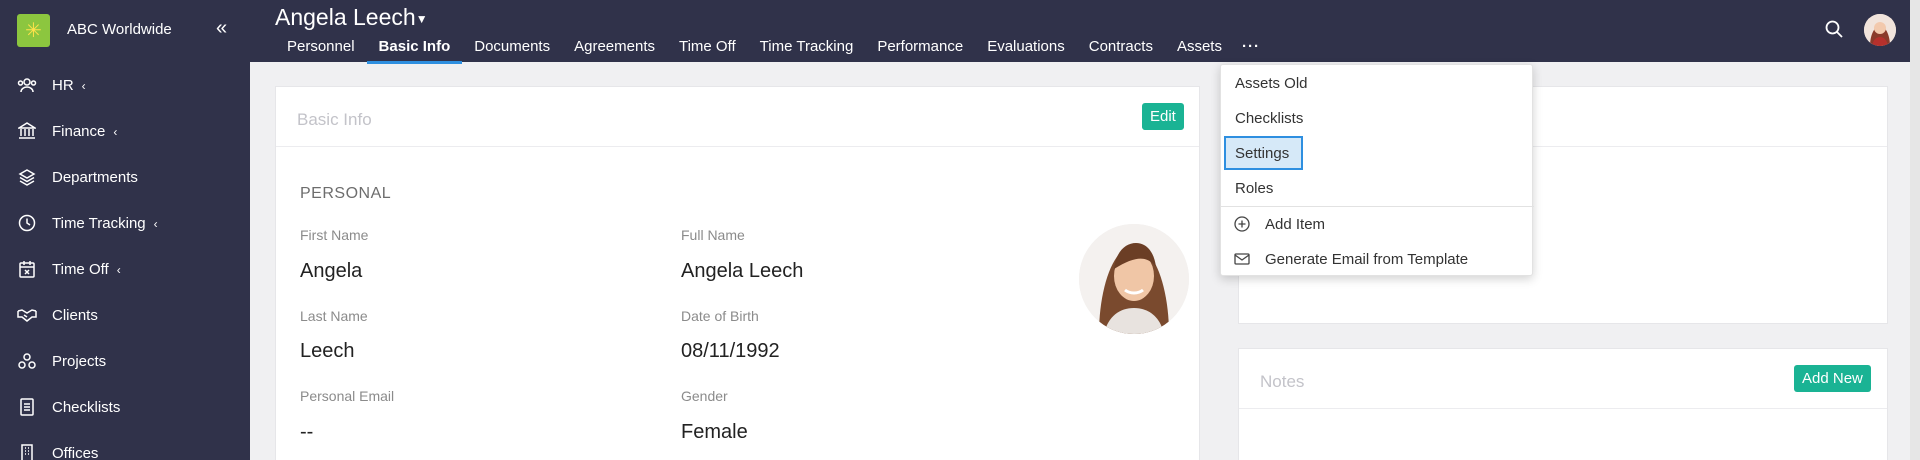 The height and width of the screenshot is (460, 1920). Describe the element at coordinates (321, 50) in the screenshot. I see `tab-personnel: Personnel` at that location.